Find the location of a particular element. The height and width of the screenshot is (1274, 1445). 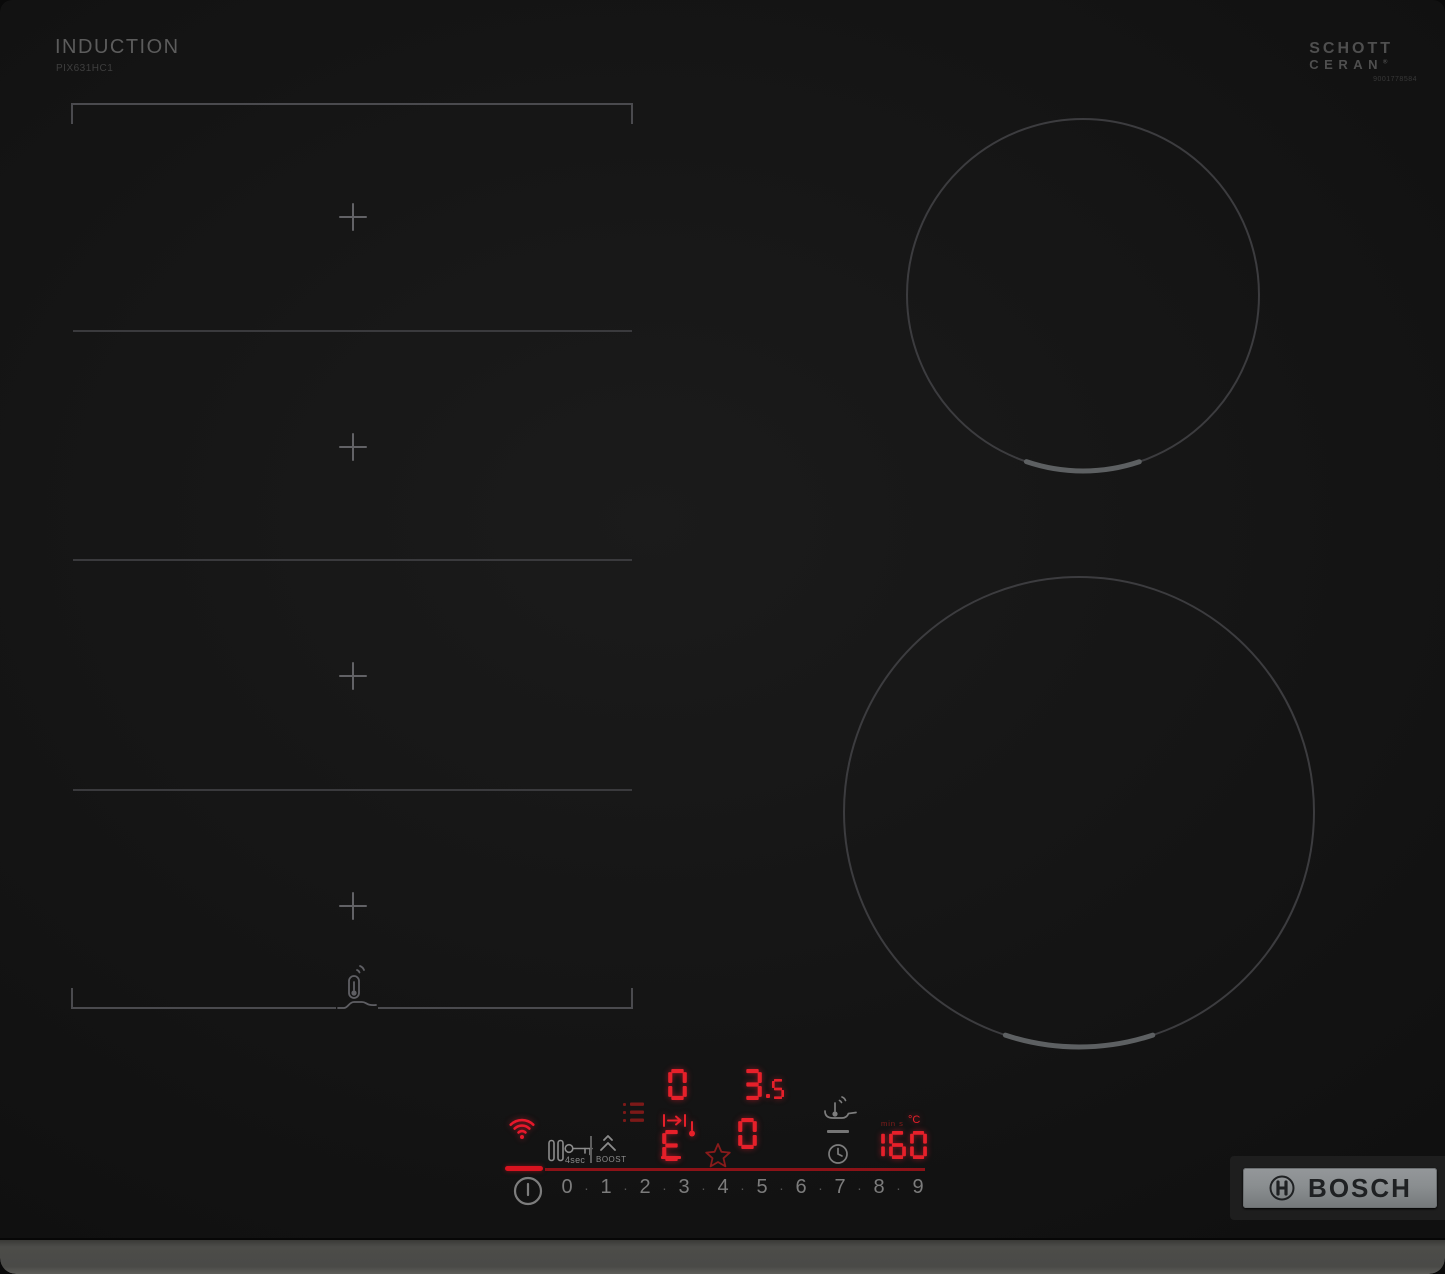

display-power-level-decimal is located at coordinates (778, 1089).